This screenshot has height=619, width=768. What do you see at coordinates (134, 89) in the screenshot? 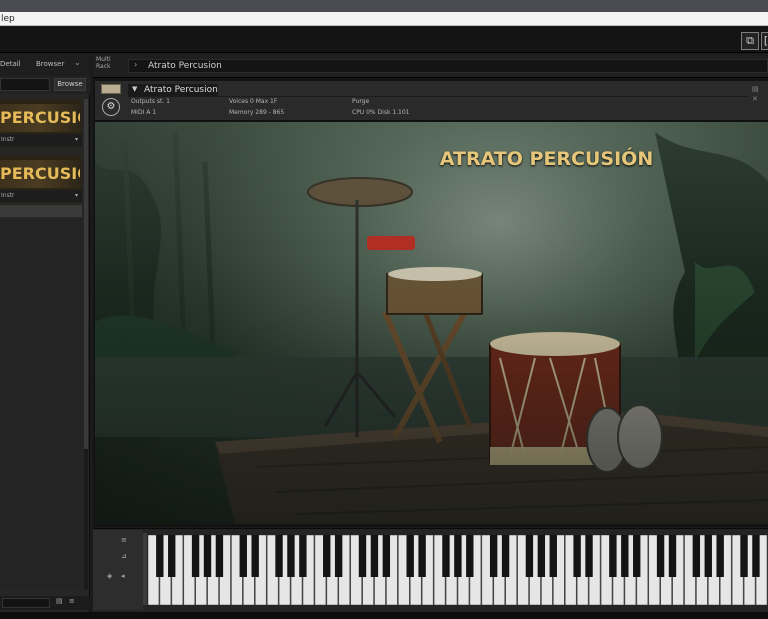
I see `collapse-arrow-icon: ▼` at bounding box center [134, 89].